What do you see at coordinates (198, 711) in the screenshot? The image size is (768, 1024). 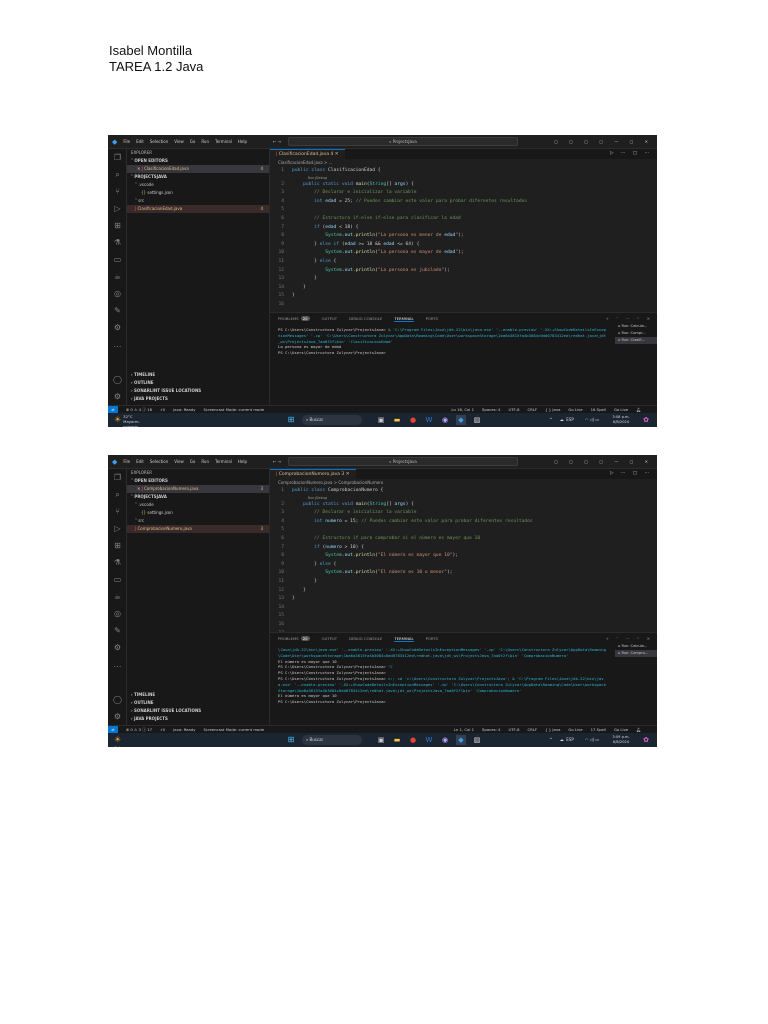 I see `section-sonarlint-issue-locations: › SONARLINT ISSUE LOCATIONS` at bounding box center [198, 711].